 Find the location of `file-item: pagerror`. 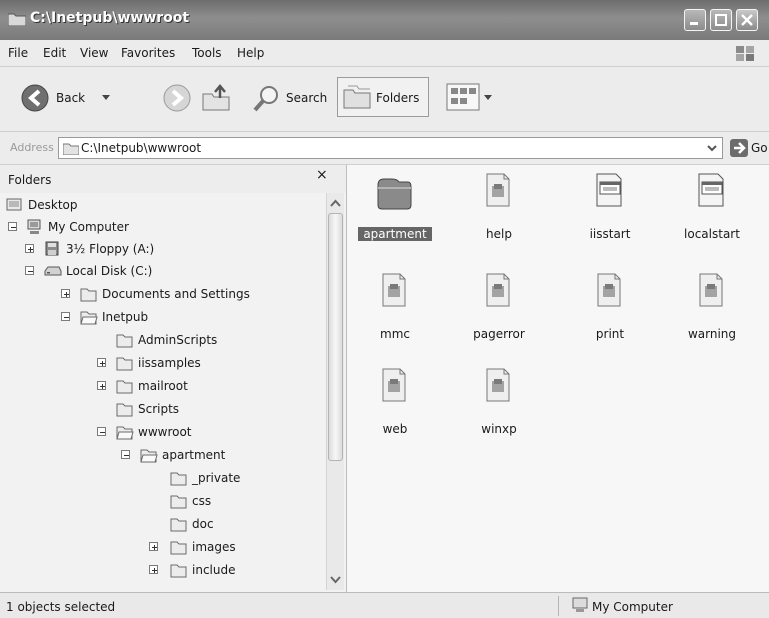

file-item: pagerror is located at coordinates (499, 308).